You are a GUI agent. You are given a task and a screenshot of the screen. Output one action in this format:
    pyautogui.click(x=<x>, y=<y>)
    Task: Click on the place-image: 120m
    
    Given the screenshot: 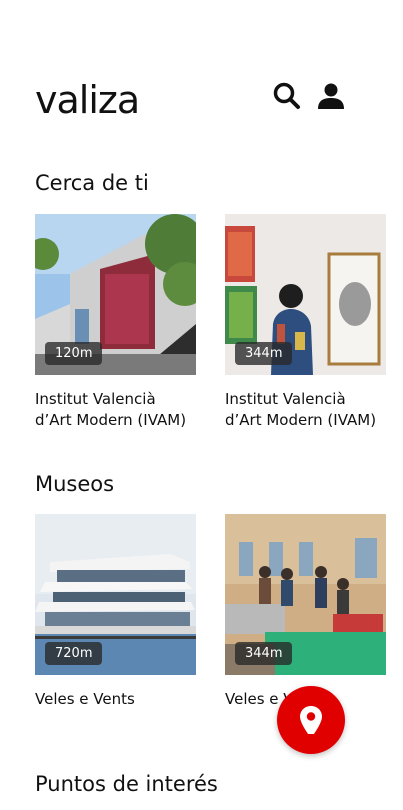 What is the action you would take?
    pyautogui.click(x=115, y=294)
    